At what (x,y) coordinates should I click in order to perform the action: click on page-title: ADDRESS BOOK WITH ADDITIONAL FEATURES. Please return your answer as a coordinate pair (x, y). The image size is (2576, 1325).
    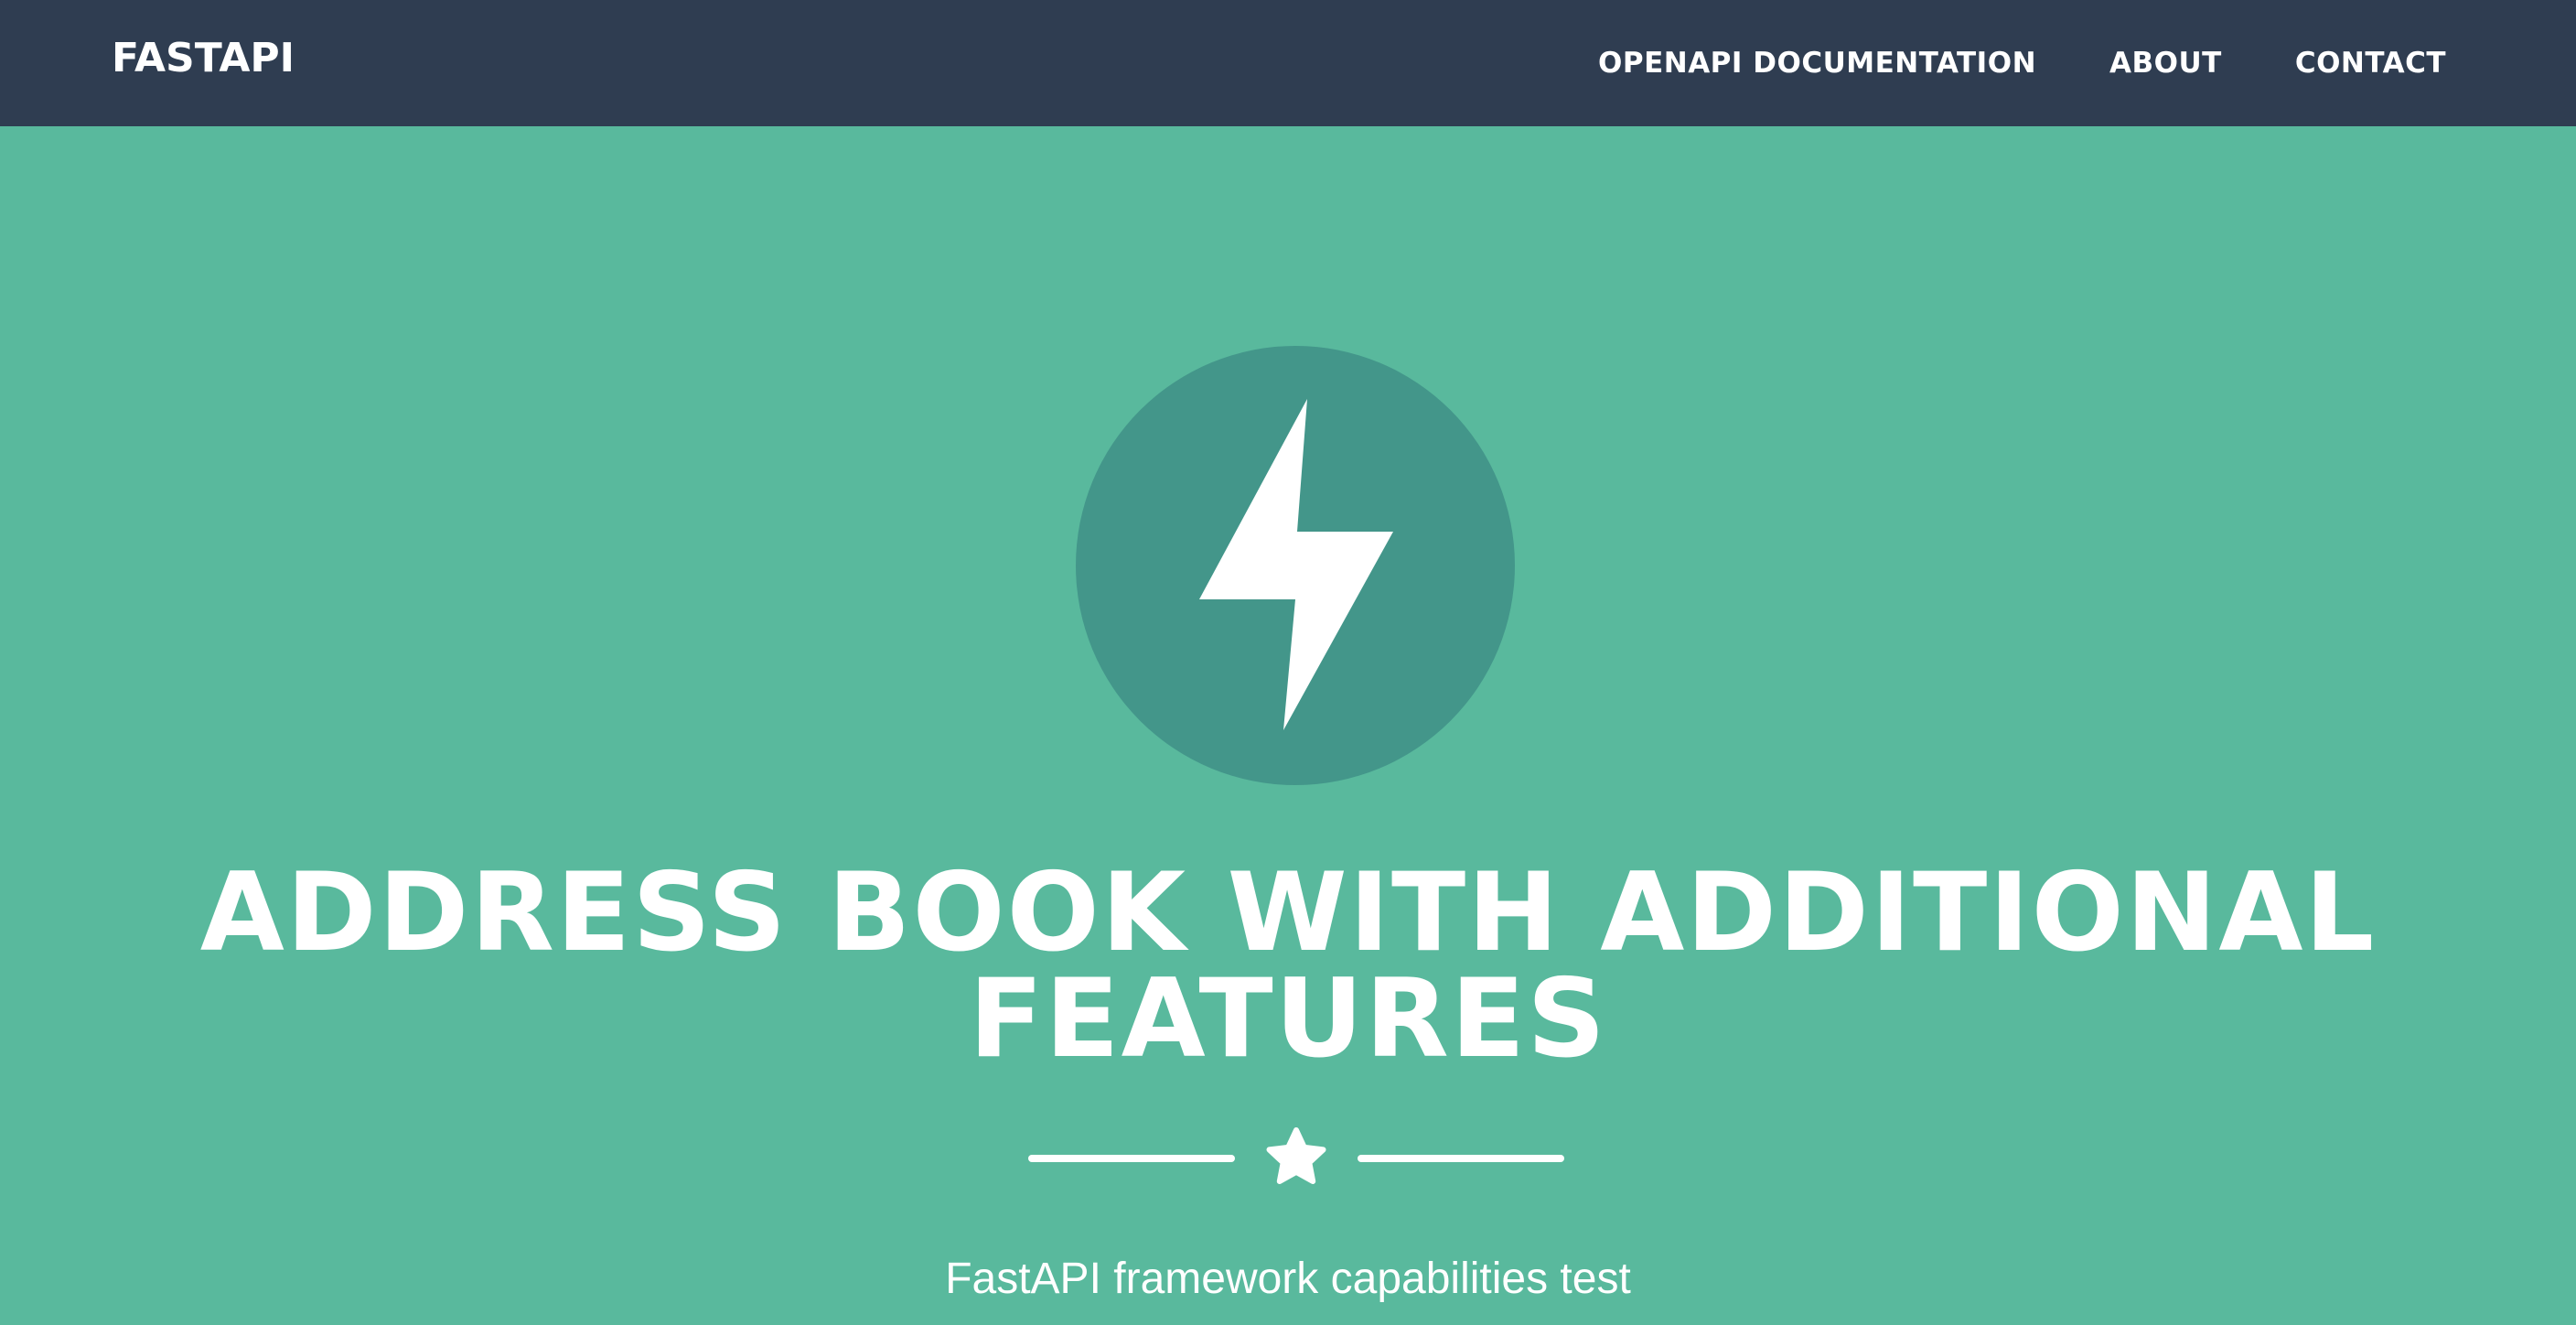
    Looking at the image, I should click on (1288, 966).